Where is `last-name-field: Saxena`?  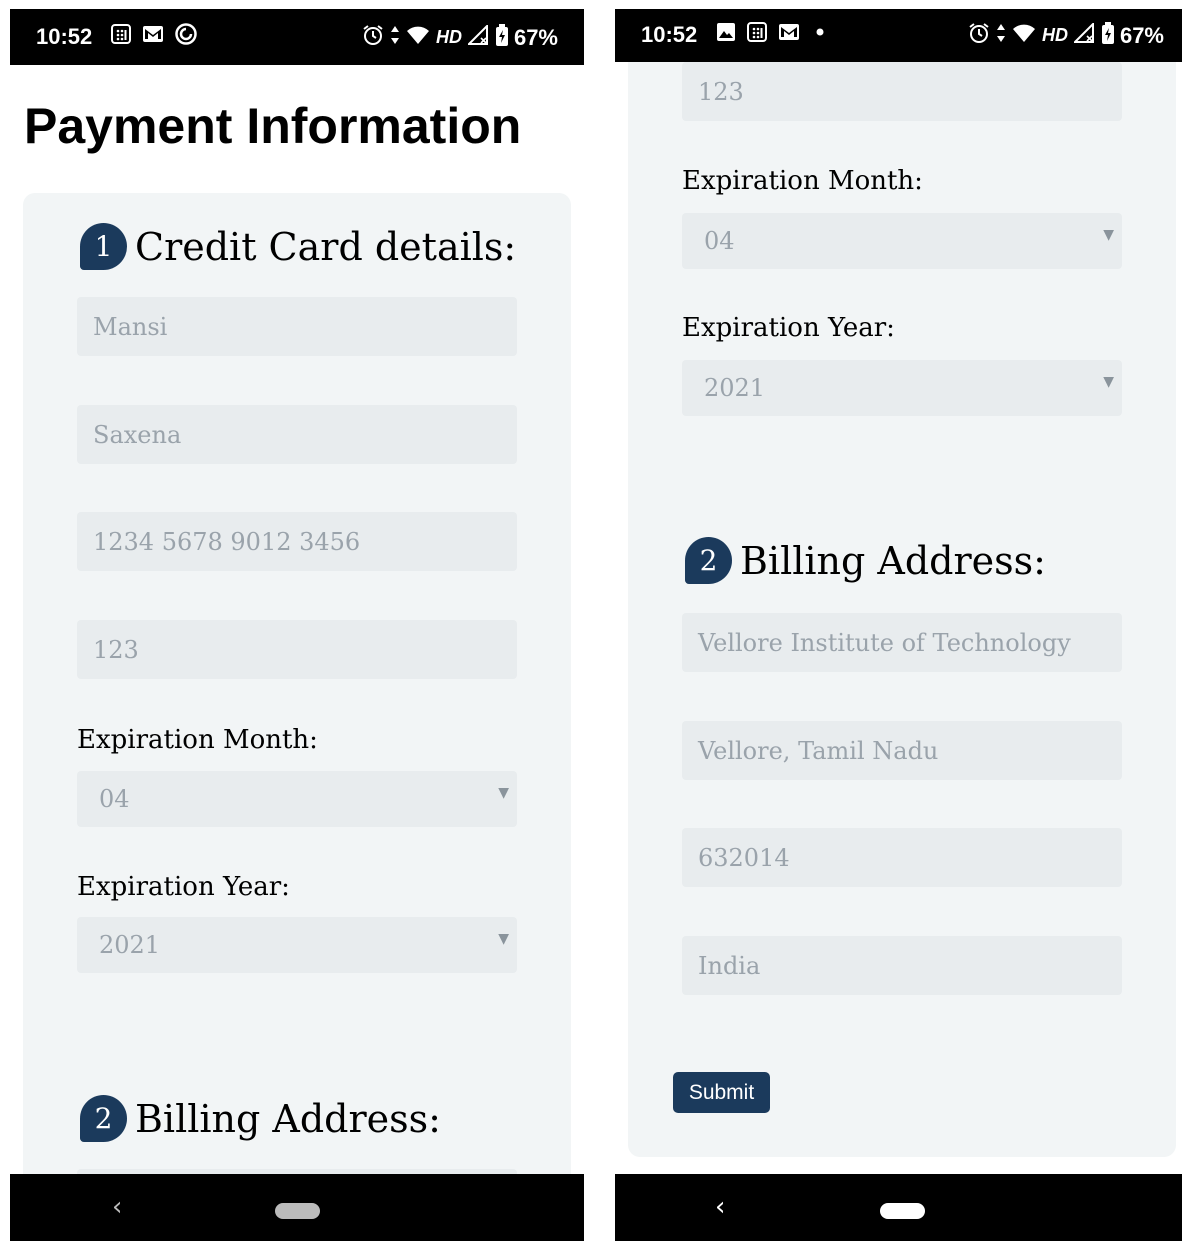
last-name-field: Saxena is located at coordinates (297, 434).